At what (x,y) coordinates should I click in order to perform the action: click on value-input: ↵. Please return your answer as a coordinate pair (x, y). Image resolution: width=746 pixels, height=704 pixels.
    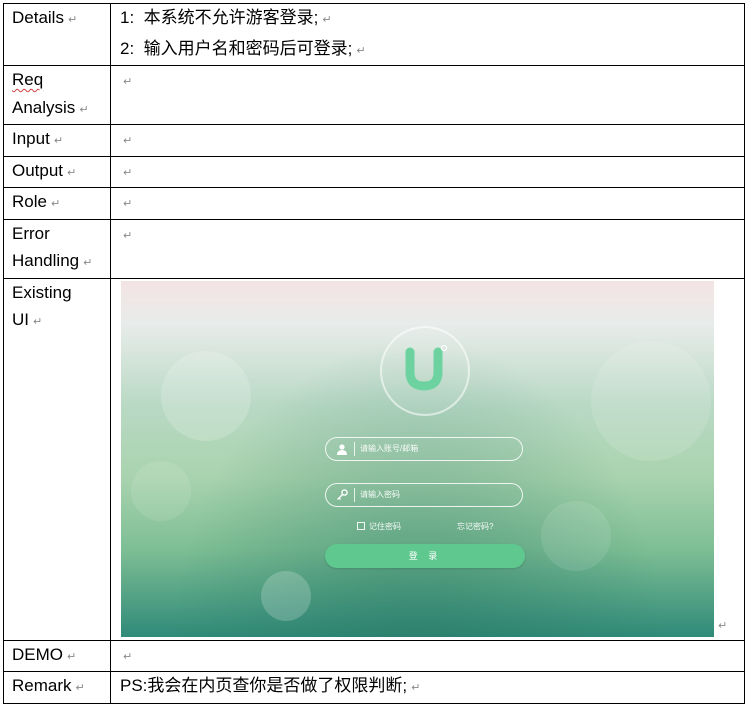
    Looking at the image, I should click on (427, 140).